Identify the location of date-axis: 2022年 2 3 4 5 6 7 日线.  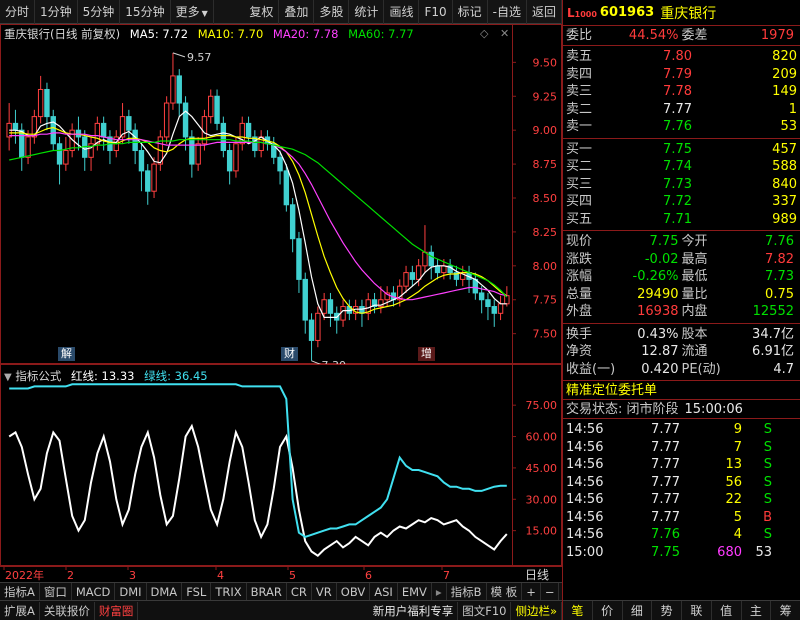
(281, 574).